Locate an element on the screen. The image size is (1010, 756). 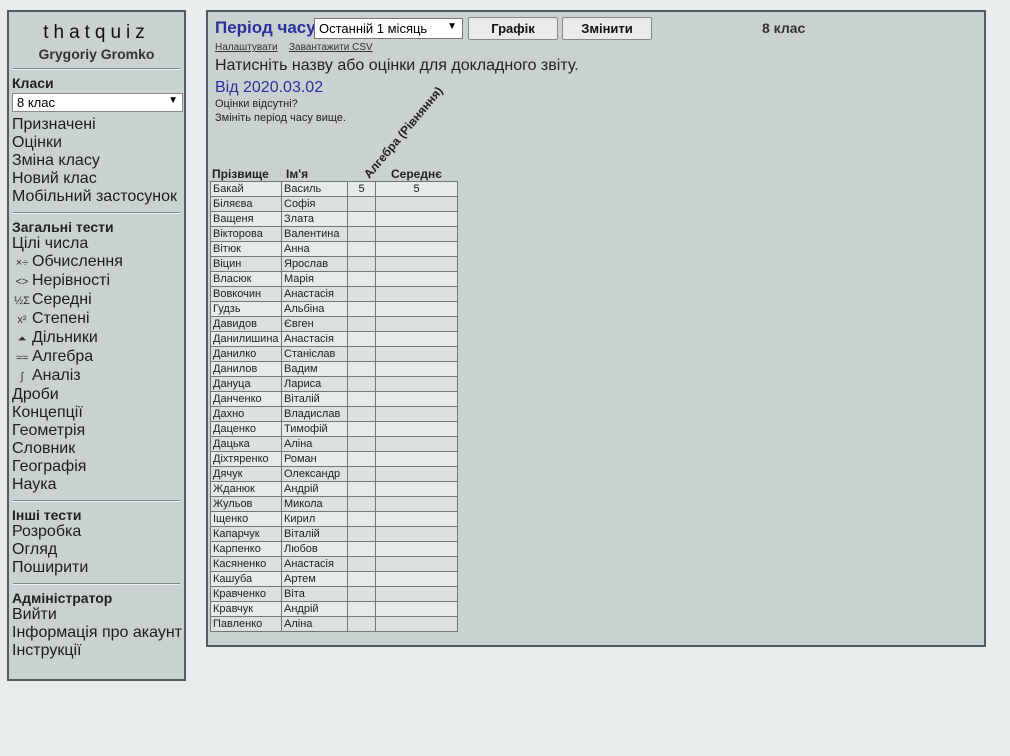
table-row: Данилишина Анастасія is located at coordinates (334, 339).